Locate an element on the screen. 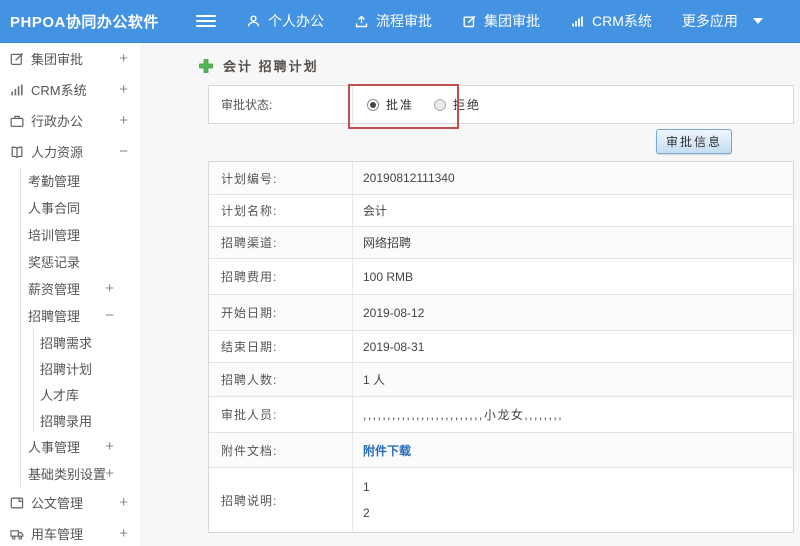 This screenshot has width=800, height=546. sidebar-item-recruit-hire: 招聘录用 is located at coordinates (87, 420).